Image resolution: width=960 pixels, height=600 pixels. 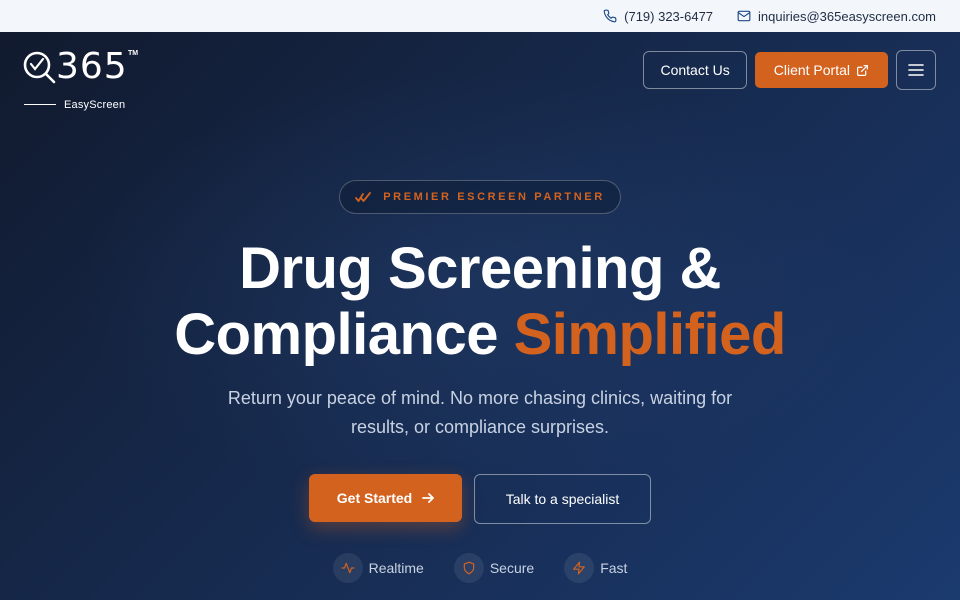 What do you see at coordinates (133, 53) in the screenshot?
I see `logo-trademark: TM` at bounding box center [133, 53].